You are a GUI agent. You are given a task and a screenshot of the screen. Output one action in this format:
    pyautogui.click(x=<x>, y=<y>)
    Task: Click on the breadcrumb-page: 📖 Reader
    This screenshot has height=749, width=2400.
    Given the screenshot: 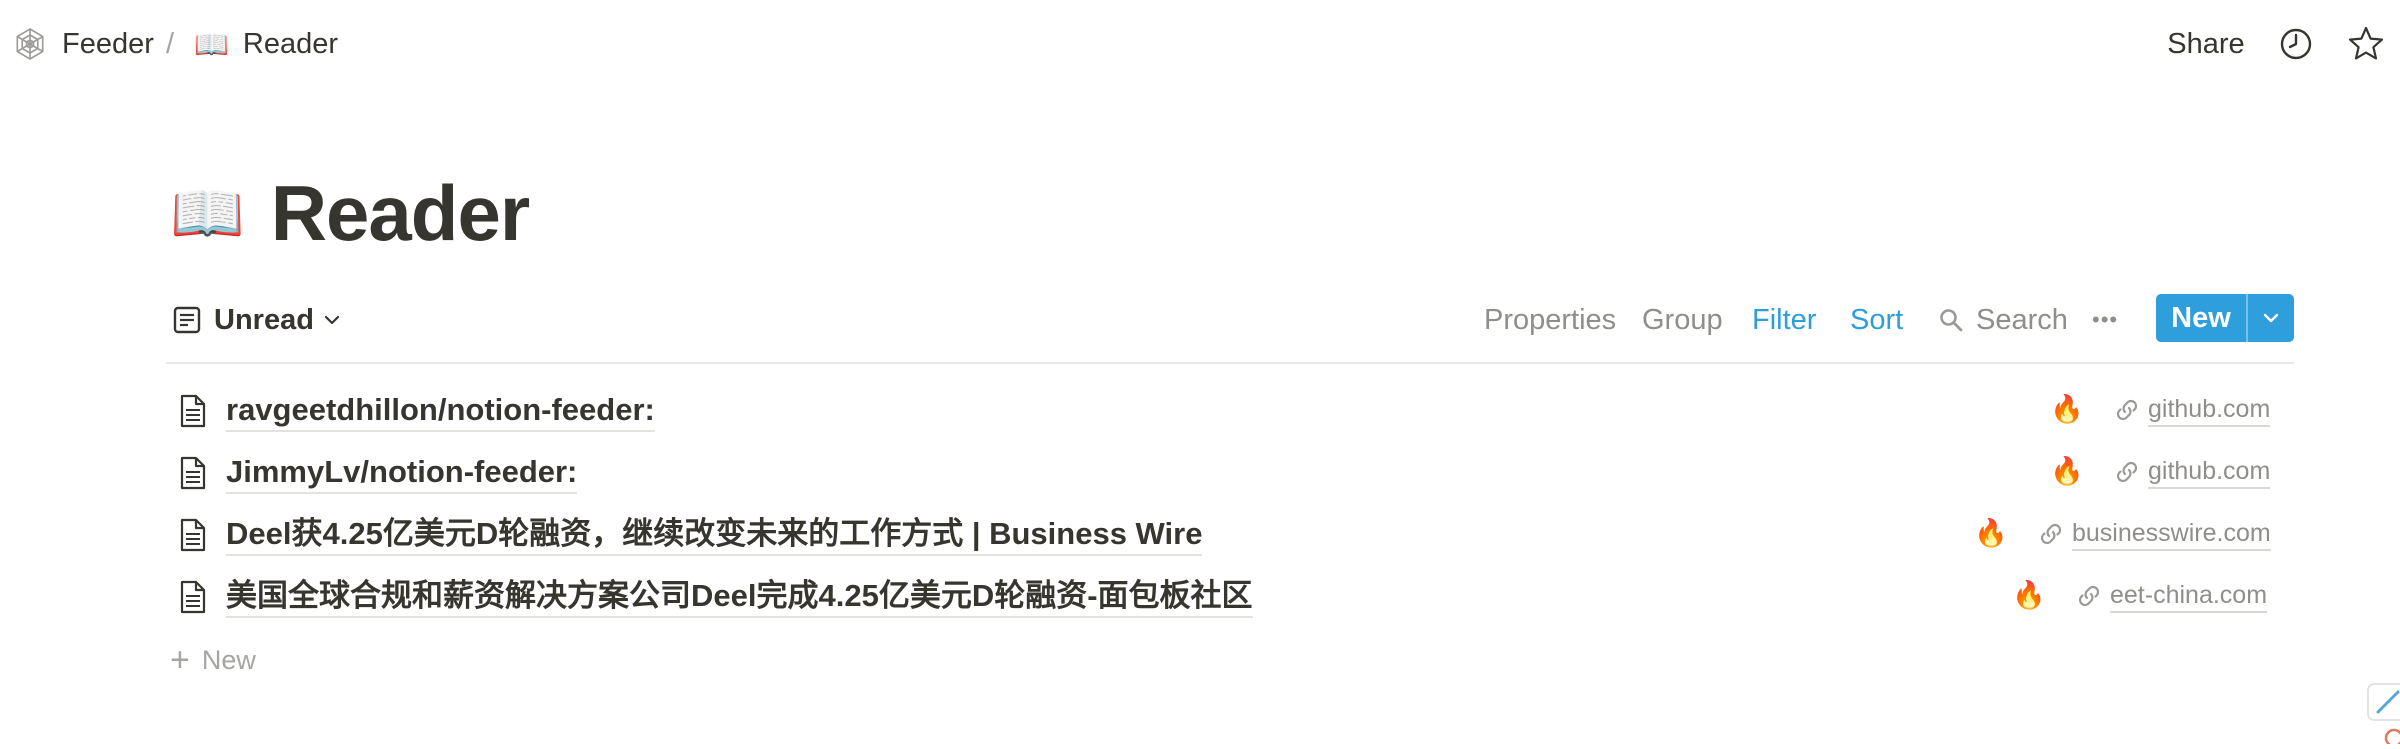 What is the action you would take?
    pyautogui.click(x=266, y=44)
    